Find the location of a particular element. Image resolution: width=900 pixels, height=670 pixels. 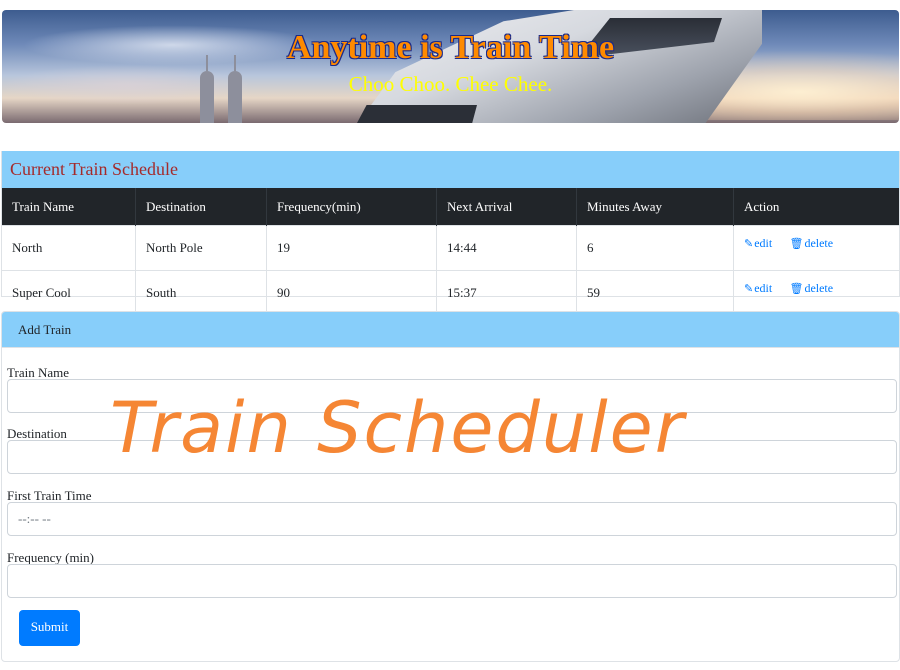

train-name-input is located at coordinates (452, 396).